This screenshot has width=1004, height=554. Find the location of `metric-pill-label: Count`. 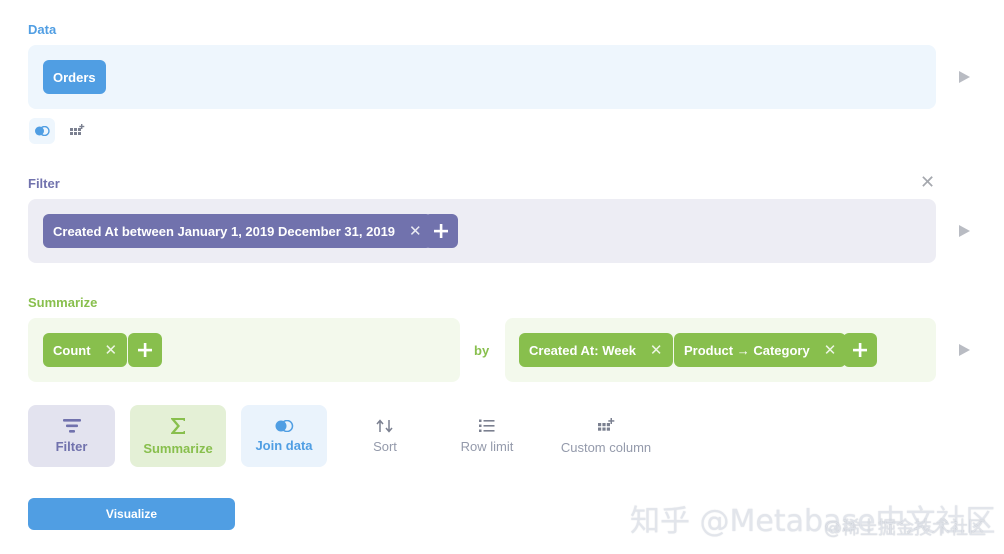

metric-pill-label: Count is located at coordinates (72, 350).